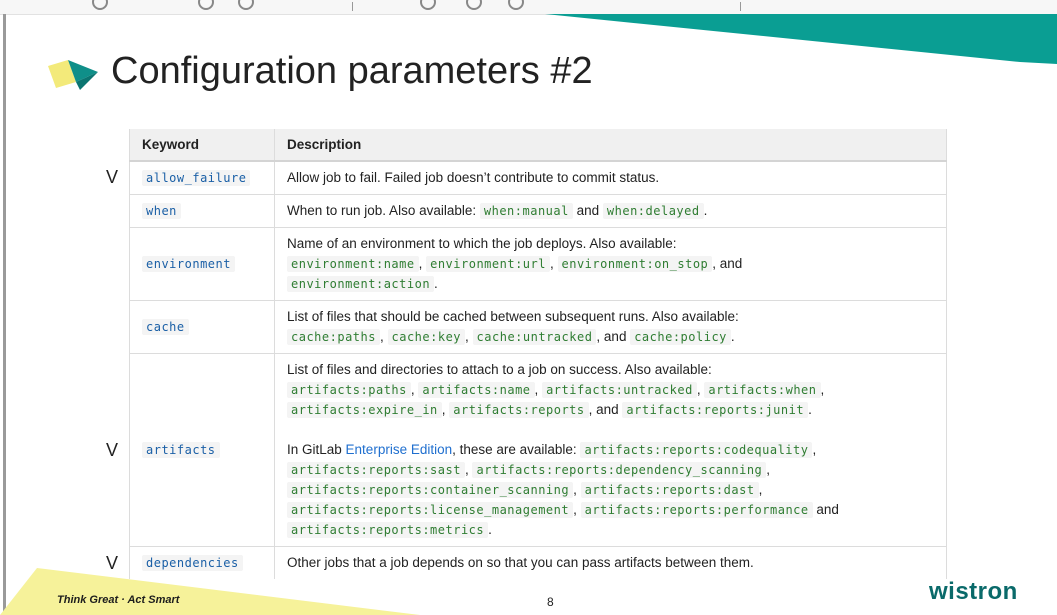  I want to click on inline-code: artifacts:reports:sast, so click(376, 470).